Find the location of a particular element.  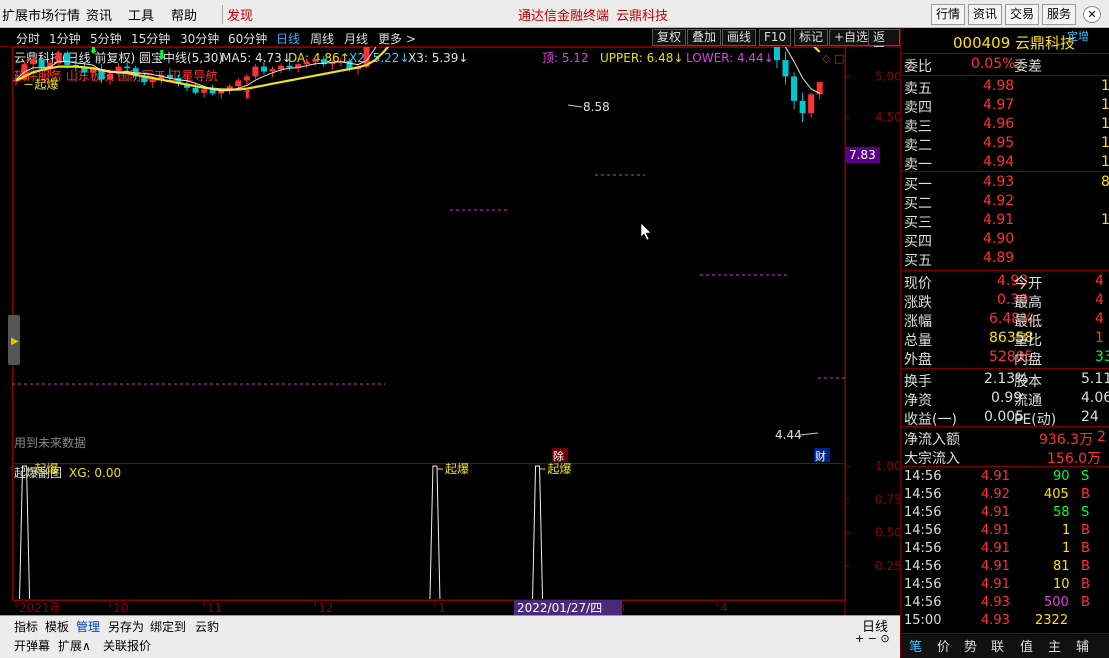

mark-button: 标记 is located at coordinates (811, 37).